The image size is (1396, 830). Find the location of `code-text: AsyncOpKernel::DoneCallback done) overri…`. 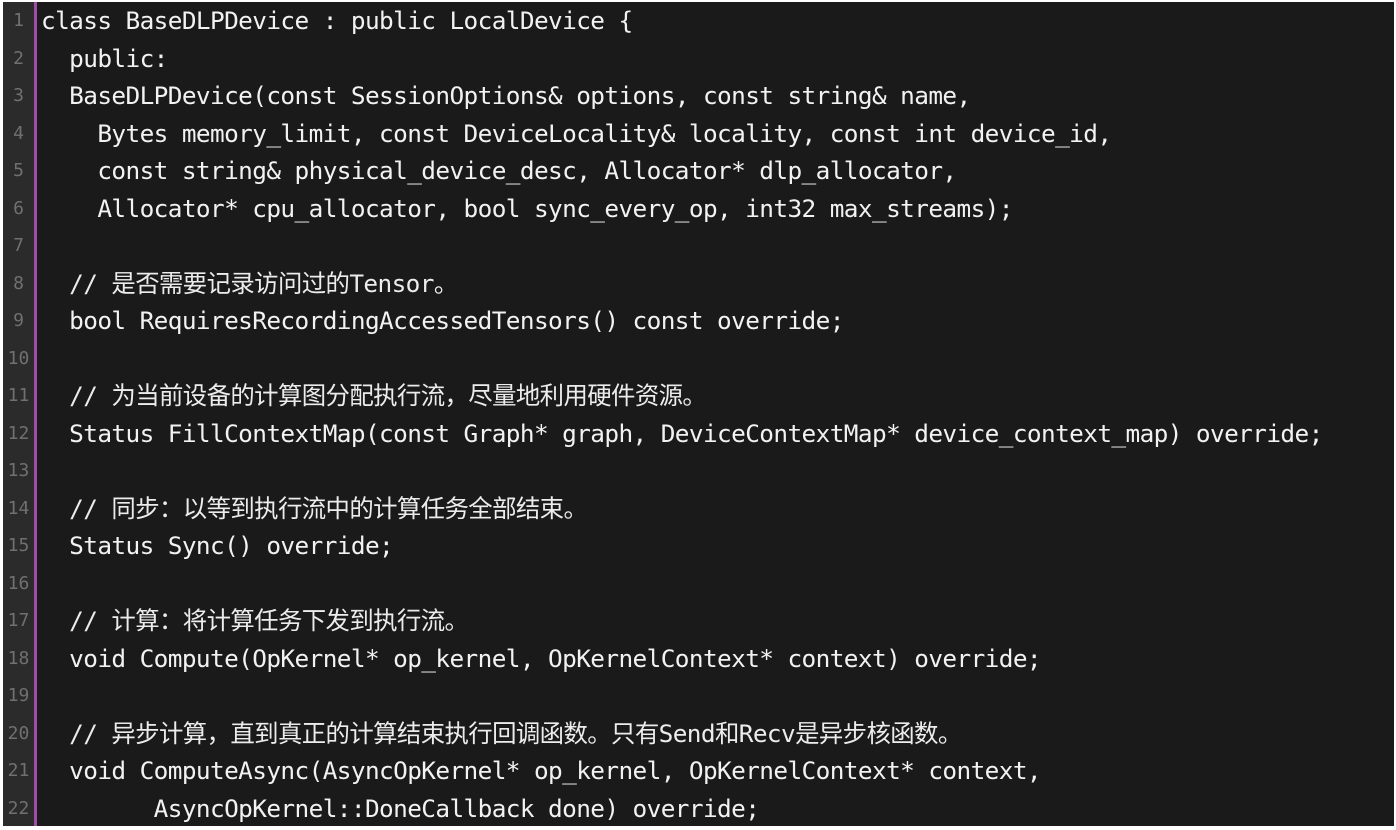

code-text: AsyncOpKernel::DoneCallback done) overri… is located at coordinates (400, 808).